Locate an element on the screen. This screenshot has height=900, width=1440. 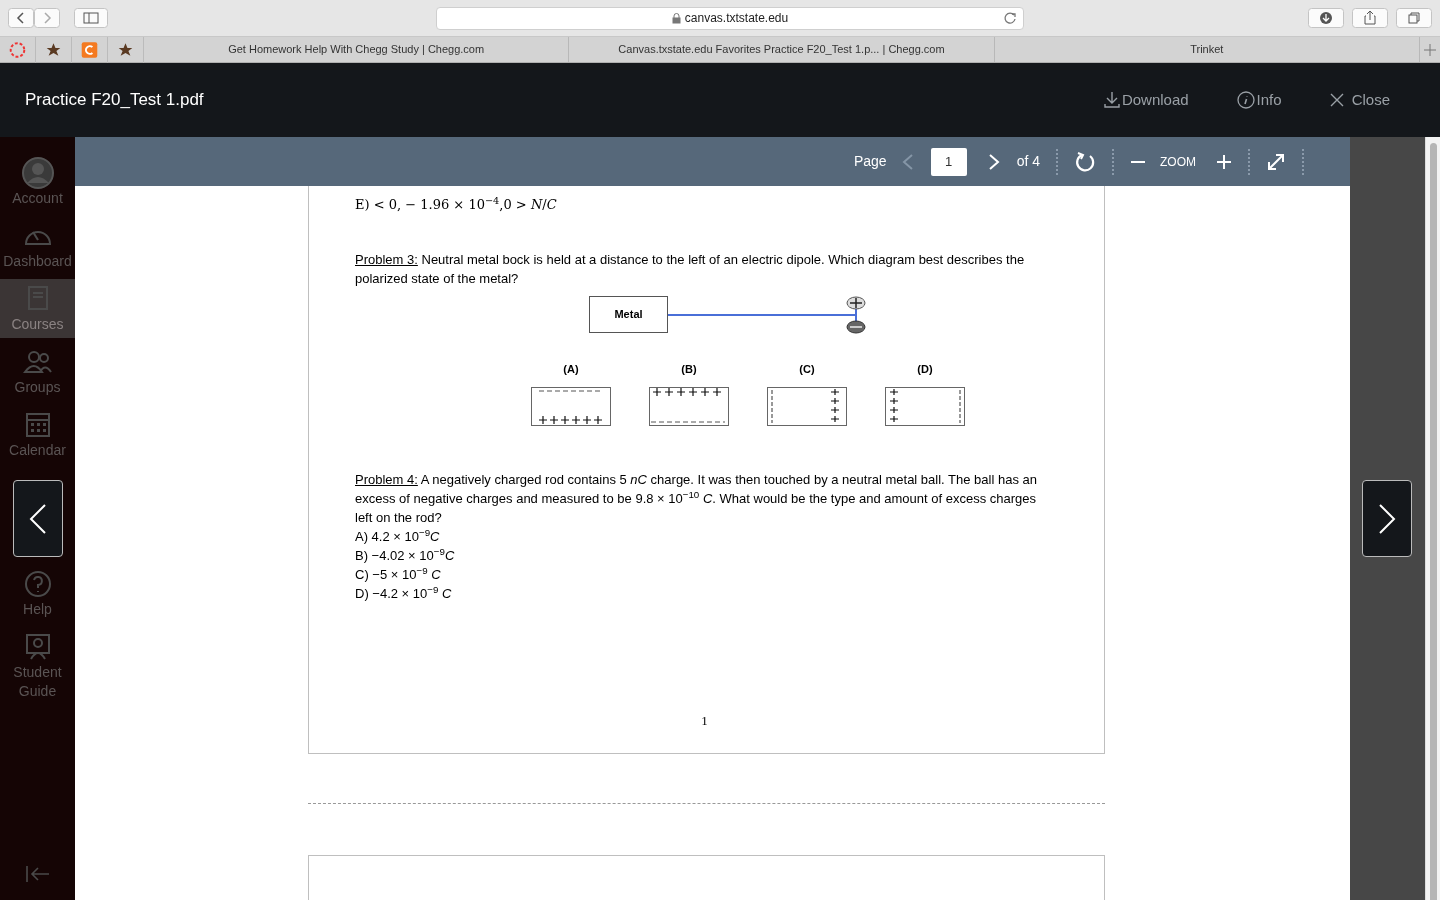
metal-block: Metal is located at coordinates (628, 314).